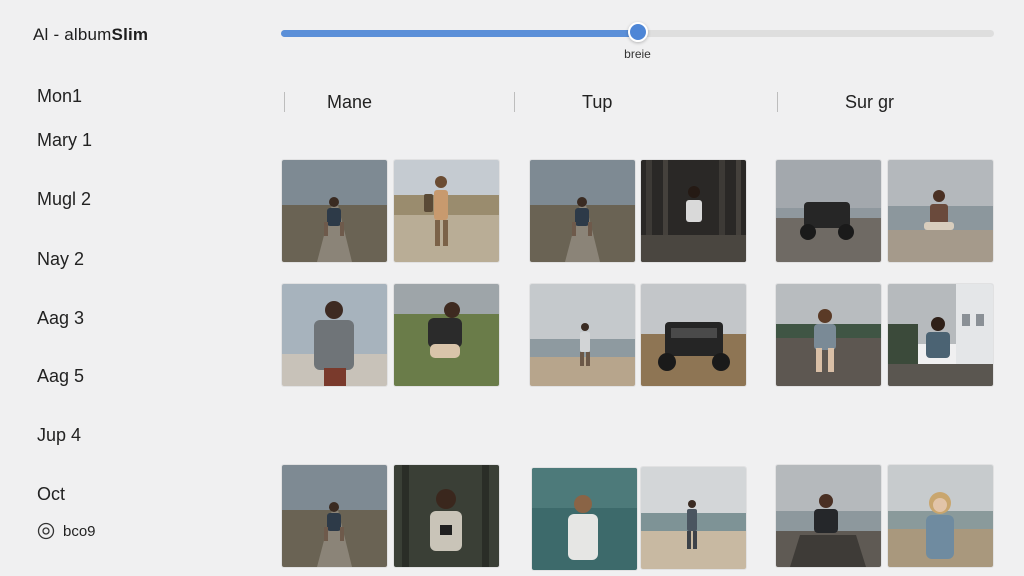 Image resolution: width=1024 pixels, height=576 pixels. Describe the element at coordinates (59, 96) in the screenshot. I see `sidebar-item-mon1: Mon1` at that location.